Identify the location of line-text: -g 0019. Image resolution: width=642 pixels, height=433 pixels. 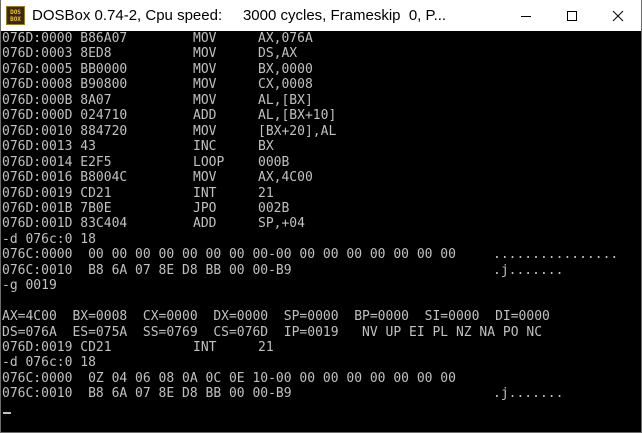
(29, 286).